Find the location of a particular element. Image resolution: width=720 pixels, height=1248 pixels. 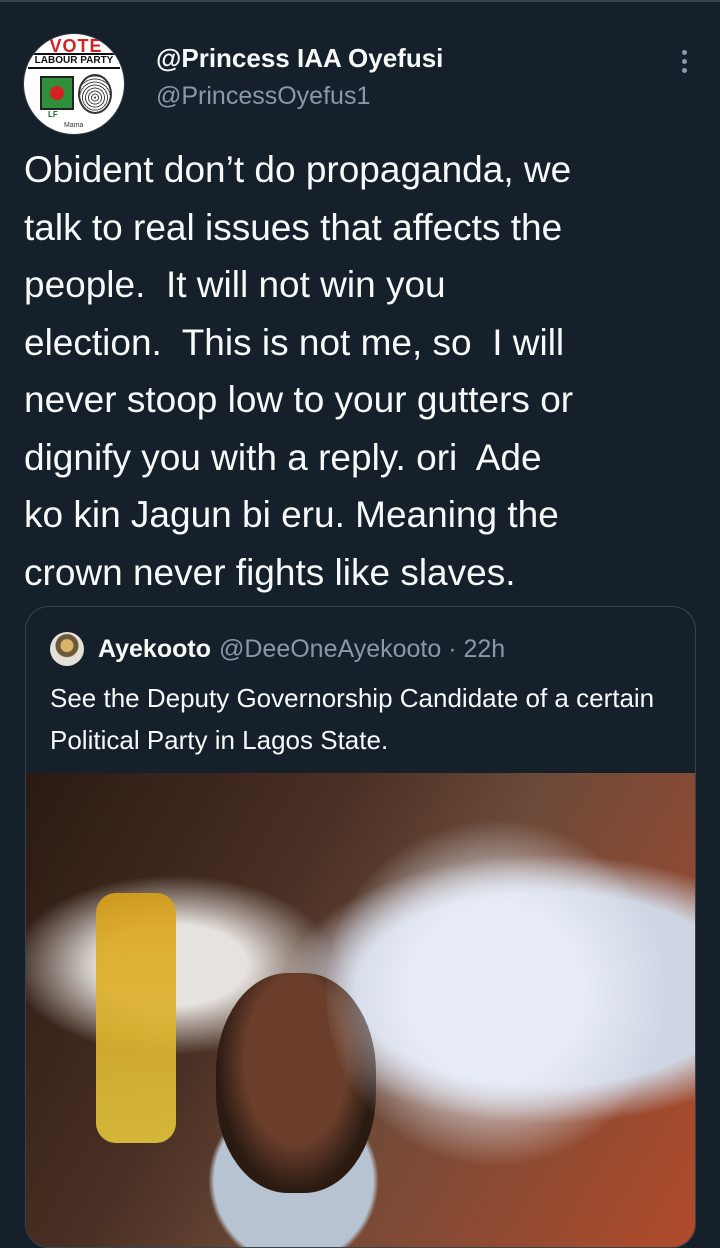

hookah-shape is located at coordinates (136, 1018).